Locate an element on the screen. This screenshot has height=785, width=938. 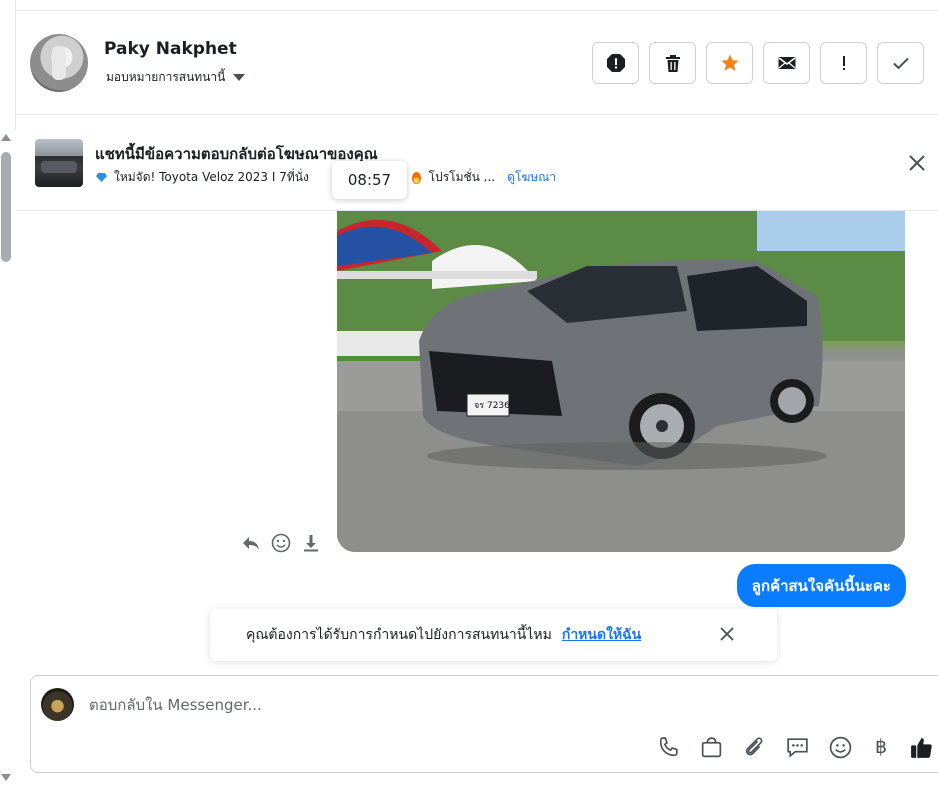
alert-circle-icon is located at coordinates (615, 63).